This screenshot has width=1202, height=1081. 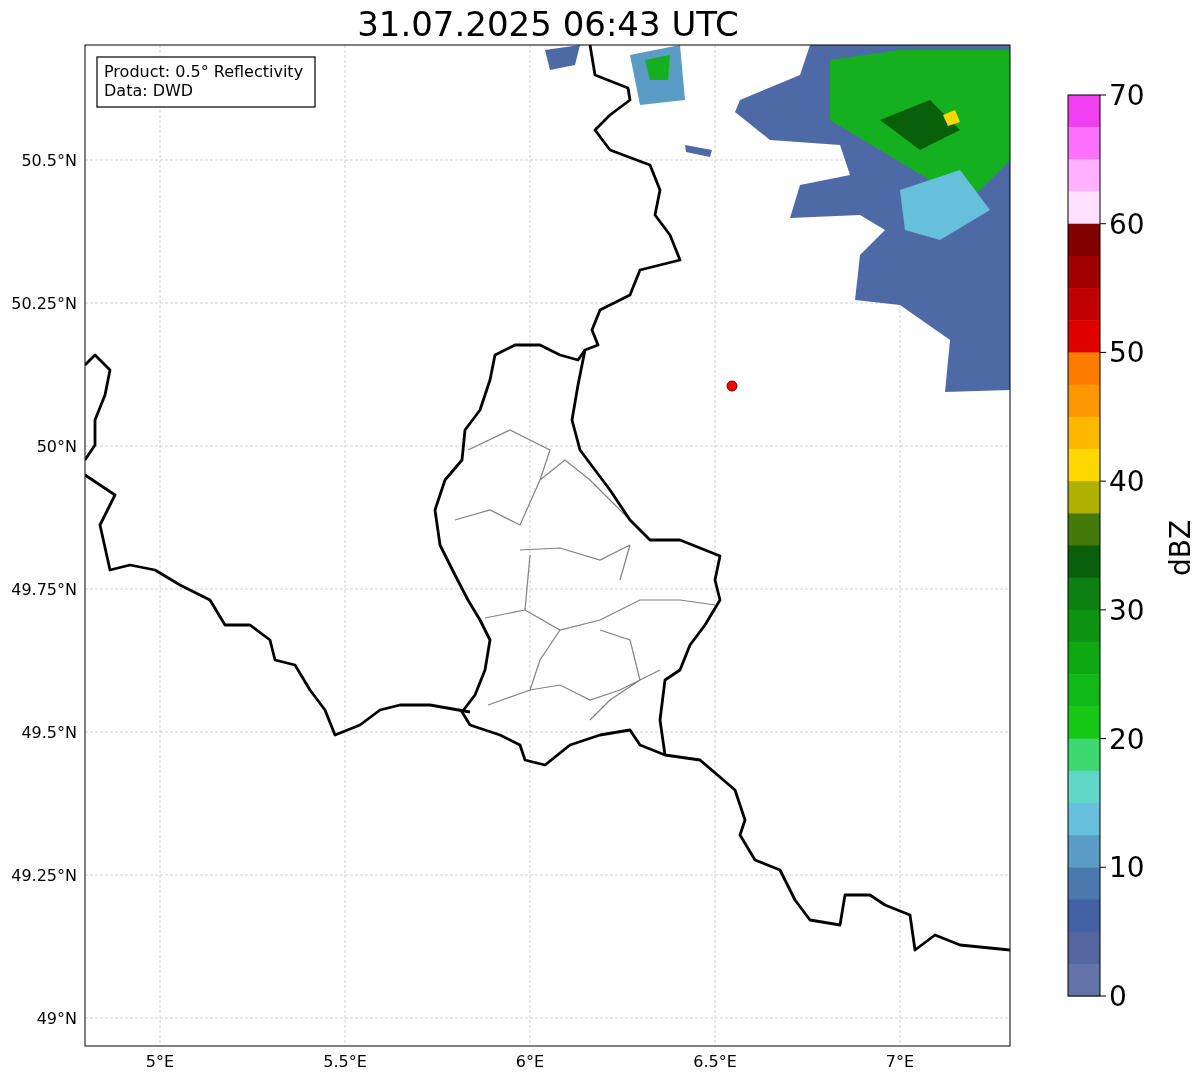 What do you see at coordinates (44, 875) in the screenshot?
I see `latitude-label: 49.25°N` at bounding box center [44, 875].